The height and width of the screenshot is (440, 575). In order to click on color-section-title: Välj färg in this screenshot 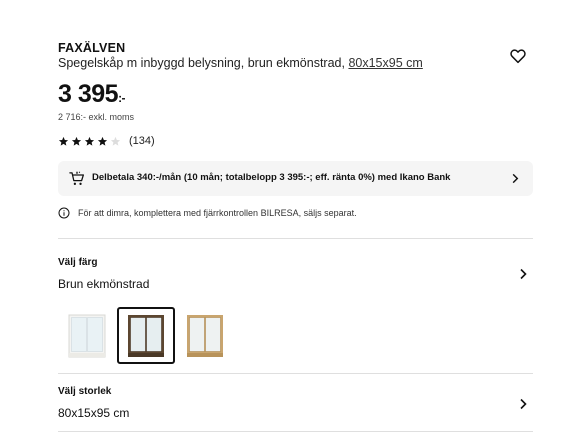, I will do `click(78, 262)`.